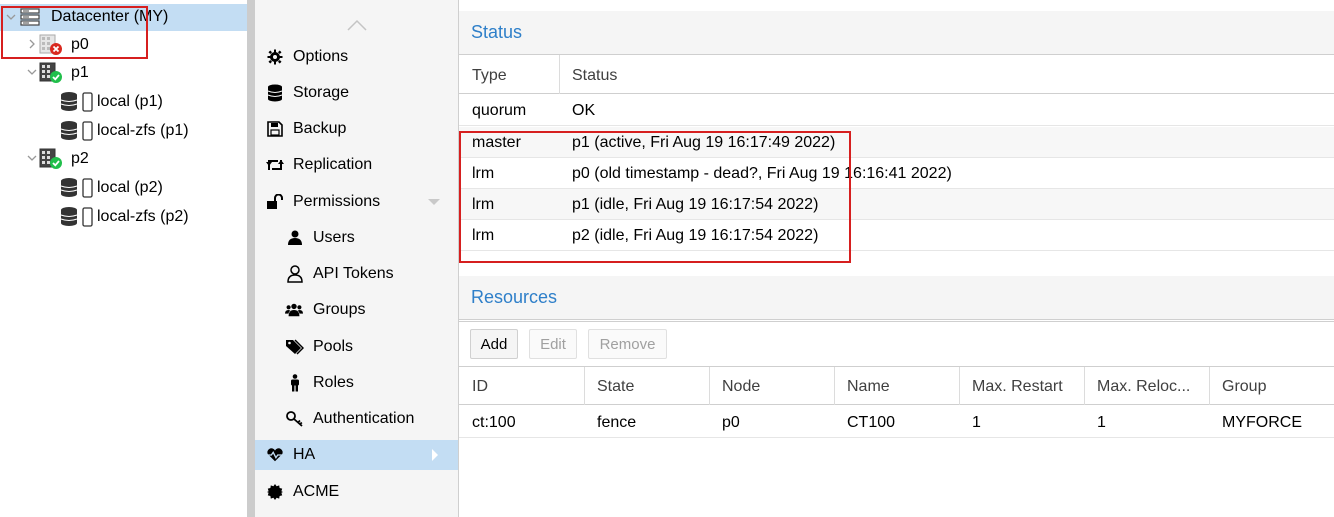  I want to click on key-icon, so click(295, 419).